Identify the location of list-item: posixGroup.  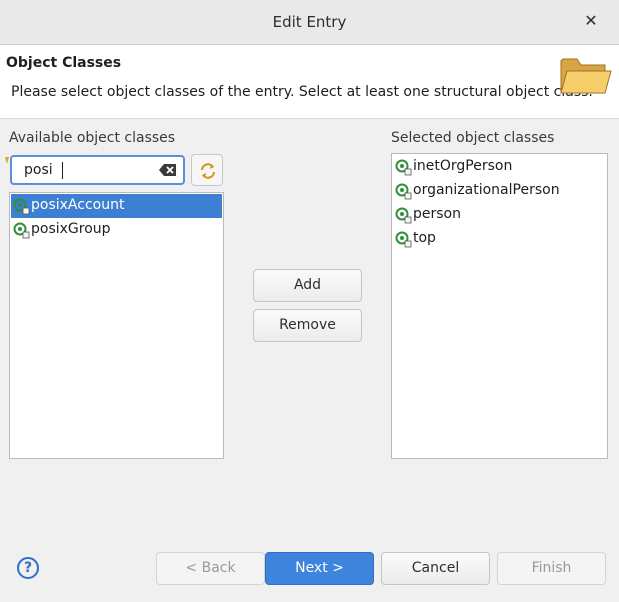
(116, 230).